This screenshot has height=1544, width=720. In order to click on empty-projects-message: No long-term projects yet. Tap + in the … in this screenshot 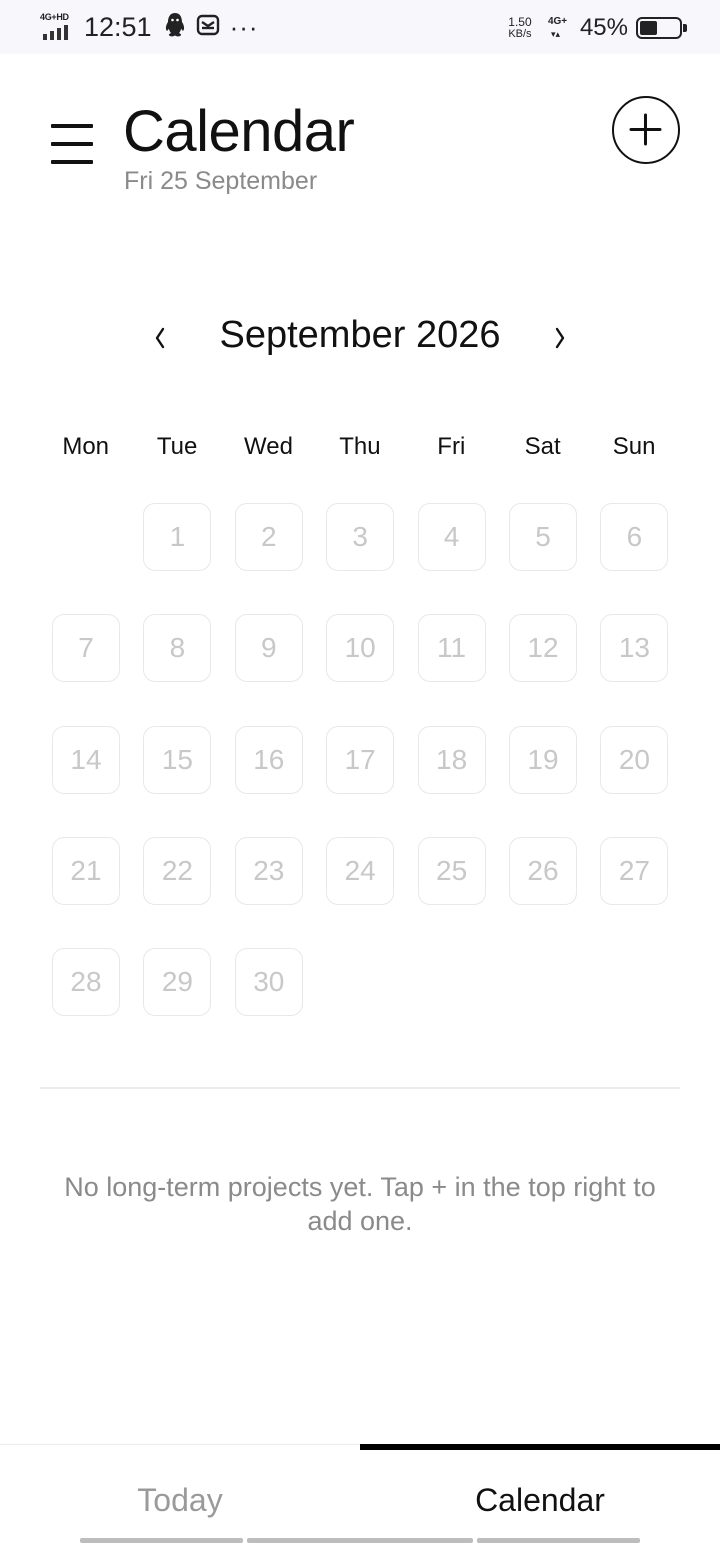, I will do `click(360, 1204)`.